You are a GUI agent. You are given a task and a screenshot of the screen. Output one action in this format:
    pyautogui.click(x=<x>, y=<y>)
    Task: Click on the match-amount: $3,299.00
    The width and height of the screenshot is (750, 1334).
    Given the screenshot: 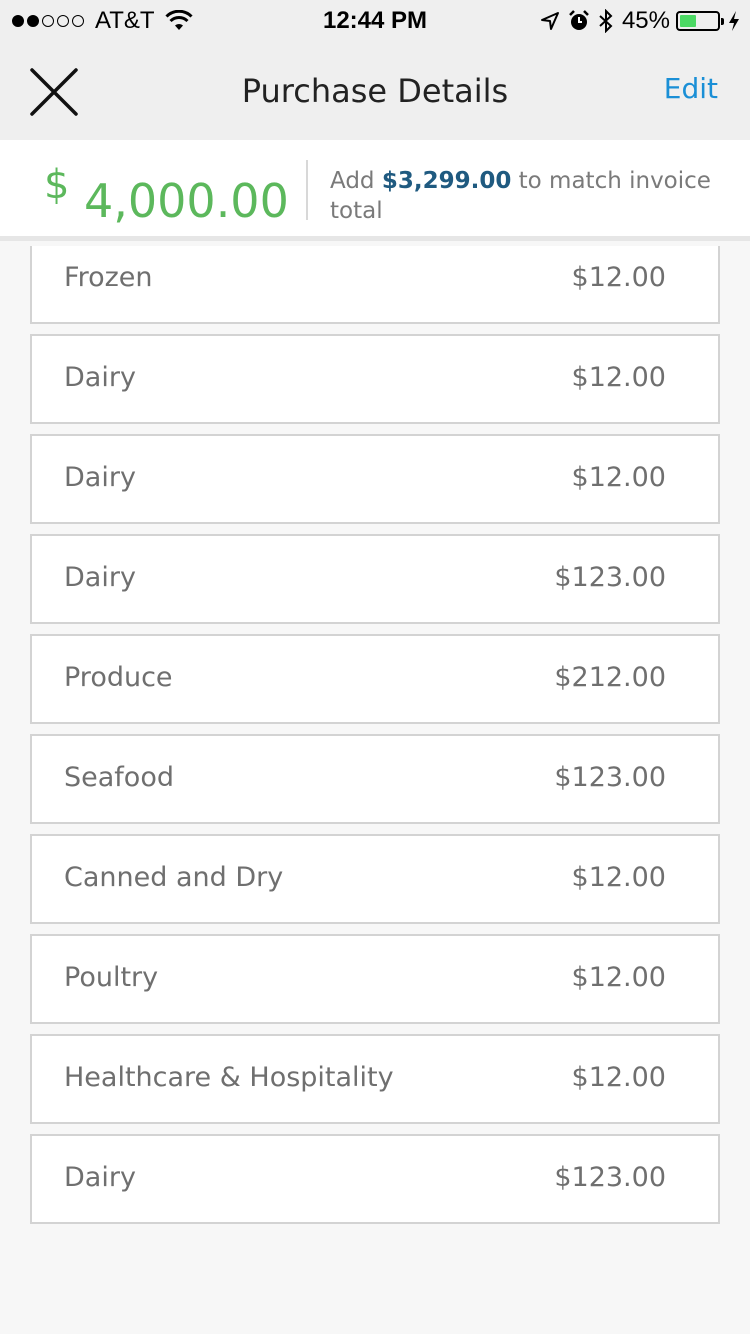 What is the action you would take?
    pyautogui.click(x=446, y=181)
    